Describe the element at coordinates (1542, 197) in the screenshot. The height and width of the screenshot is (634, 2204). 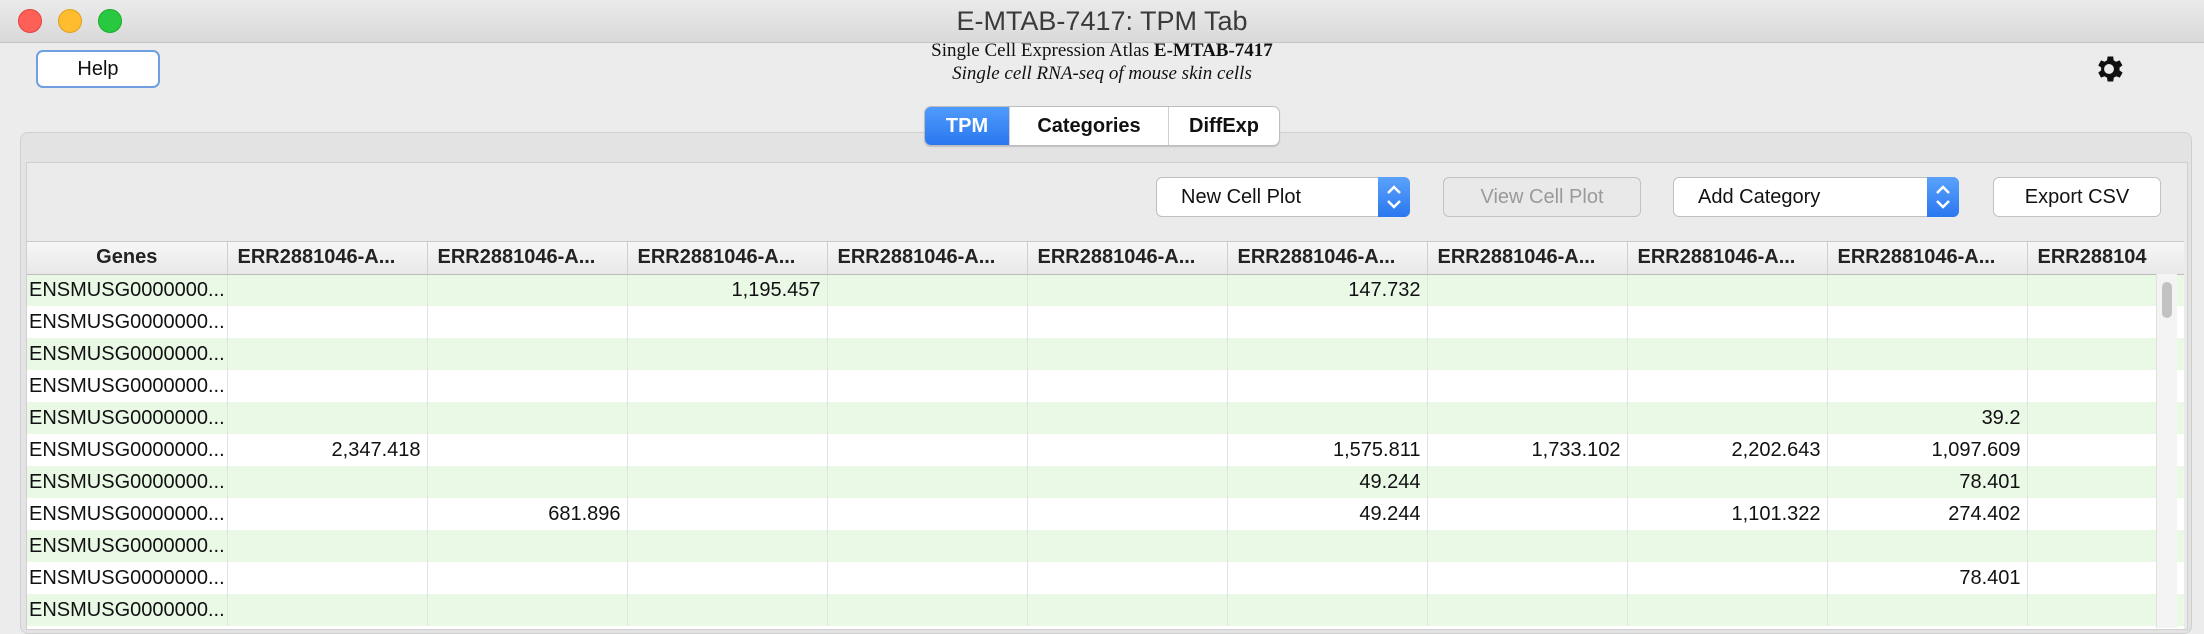
I see `view-cell-plot-button: View Cell Plot` at that location.